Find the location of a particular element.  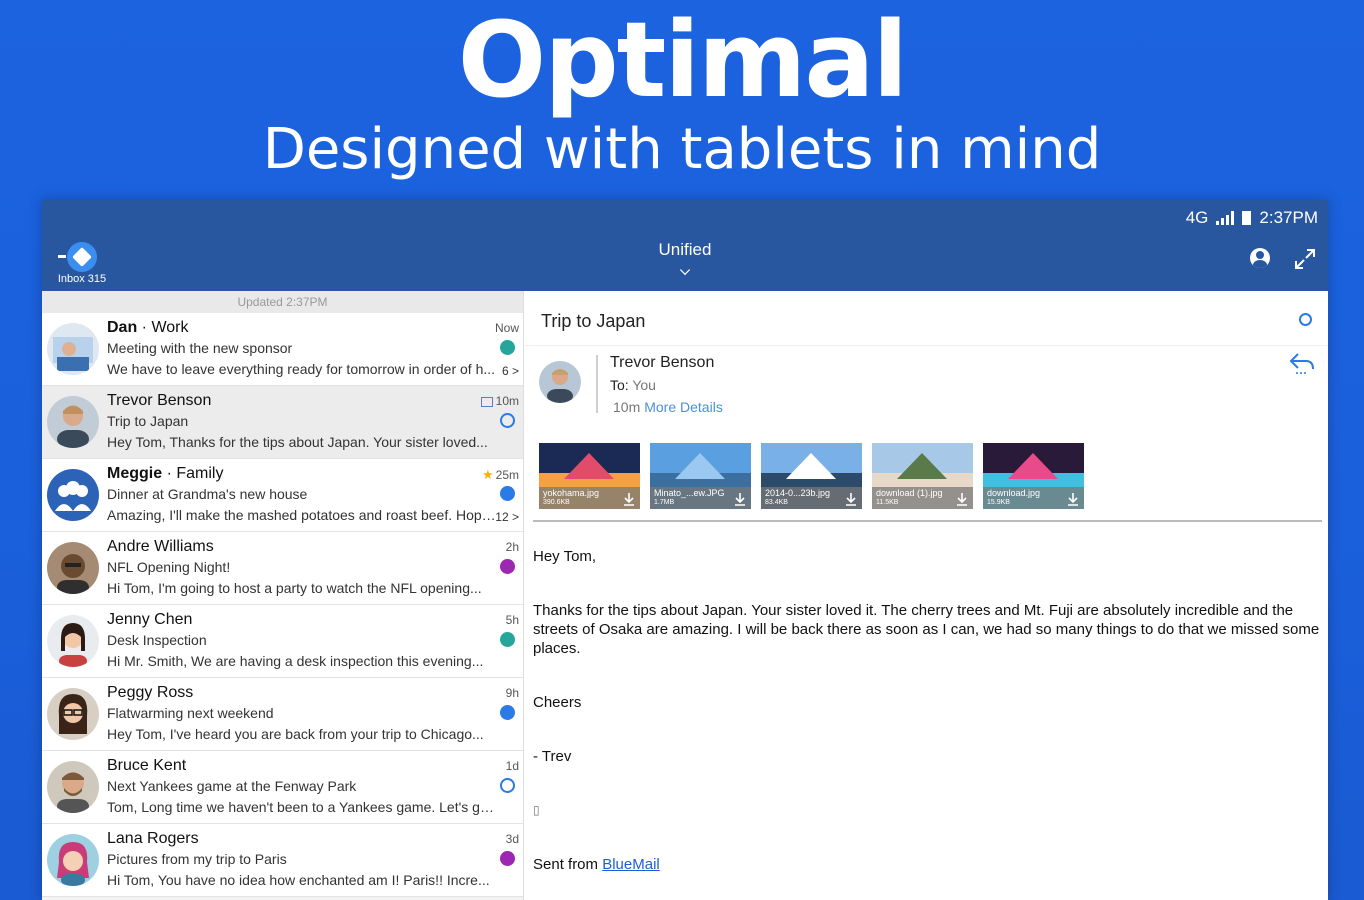

sender-name: Meggie is located at coordinates (135, 473).